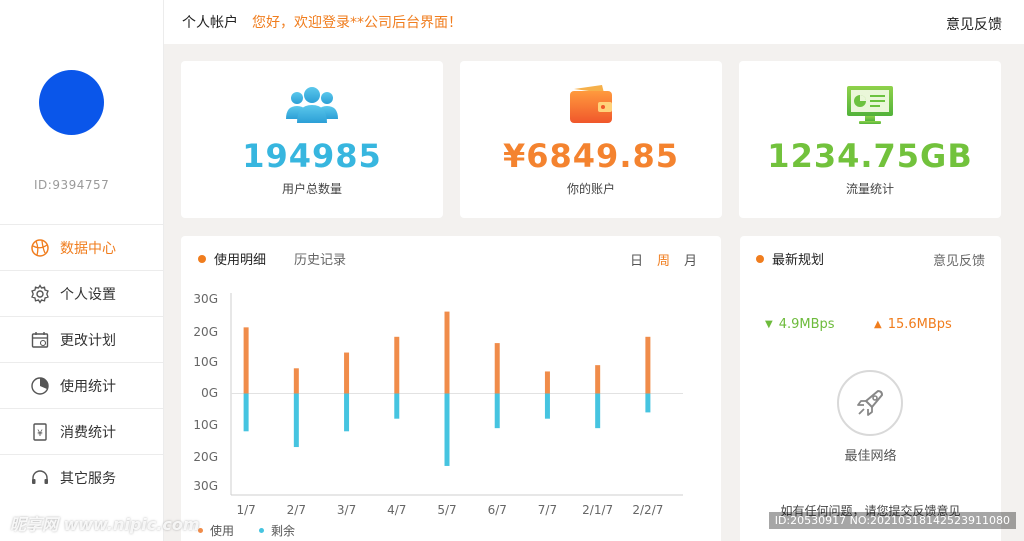  What do you see at coordinates (357, 23) in the screenshot?
I see `welcome-message: 您好，欢迎登录**公司后台界面！` at bounding box center [357, 23].